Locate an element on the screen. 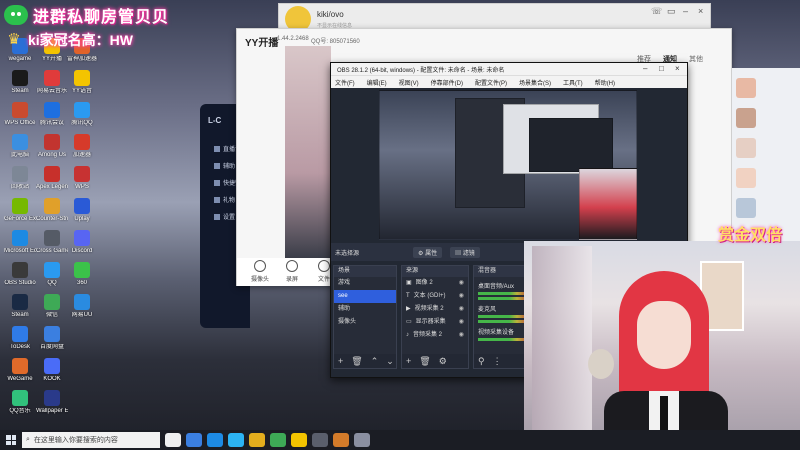  start-button is located at coordinates (11, 440).